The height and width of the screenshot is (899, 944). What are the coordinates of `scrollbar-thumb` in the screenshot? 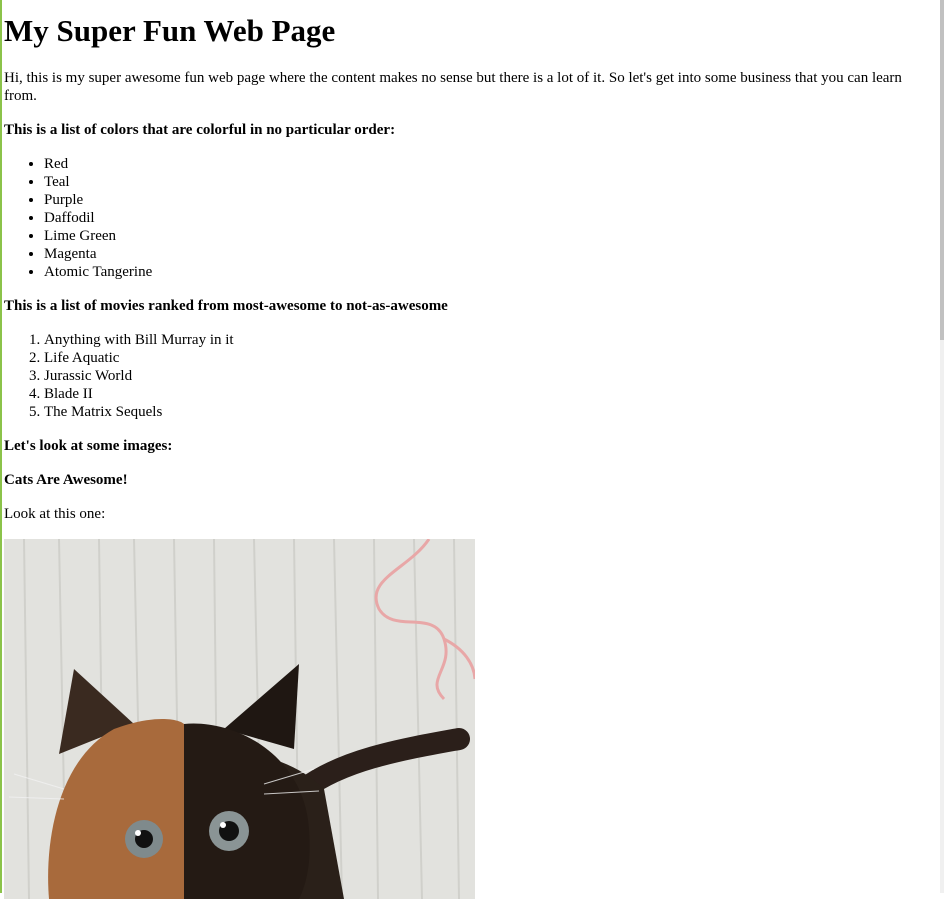 It's located at (942, 170).